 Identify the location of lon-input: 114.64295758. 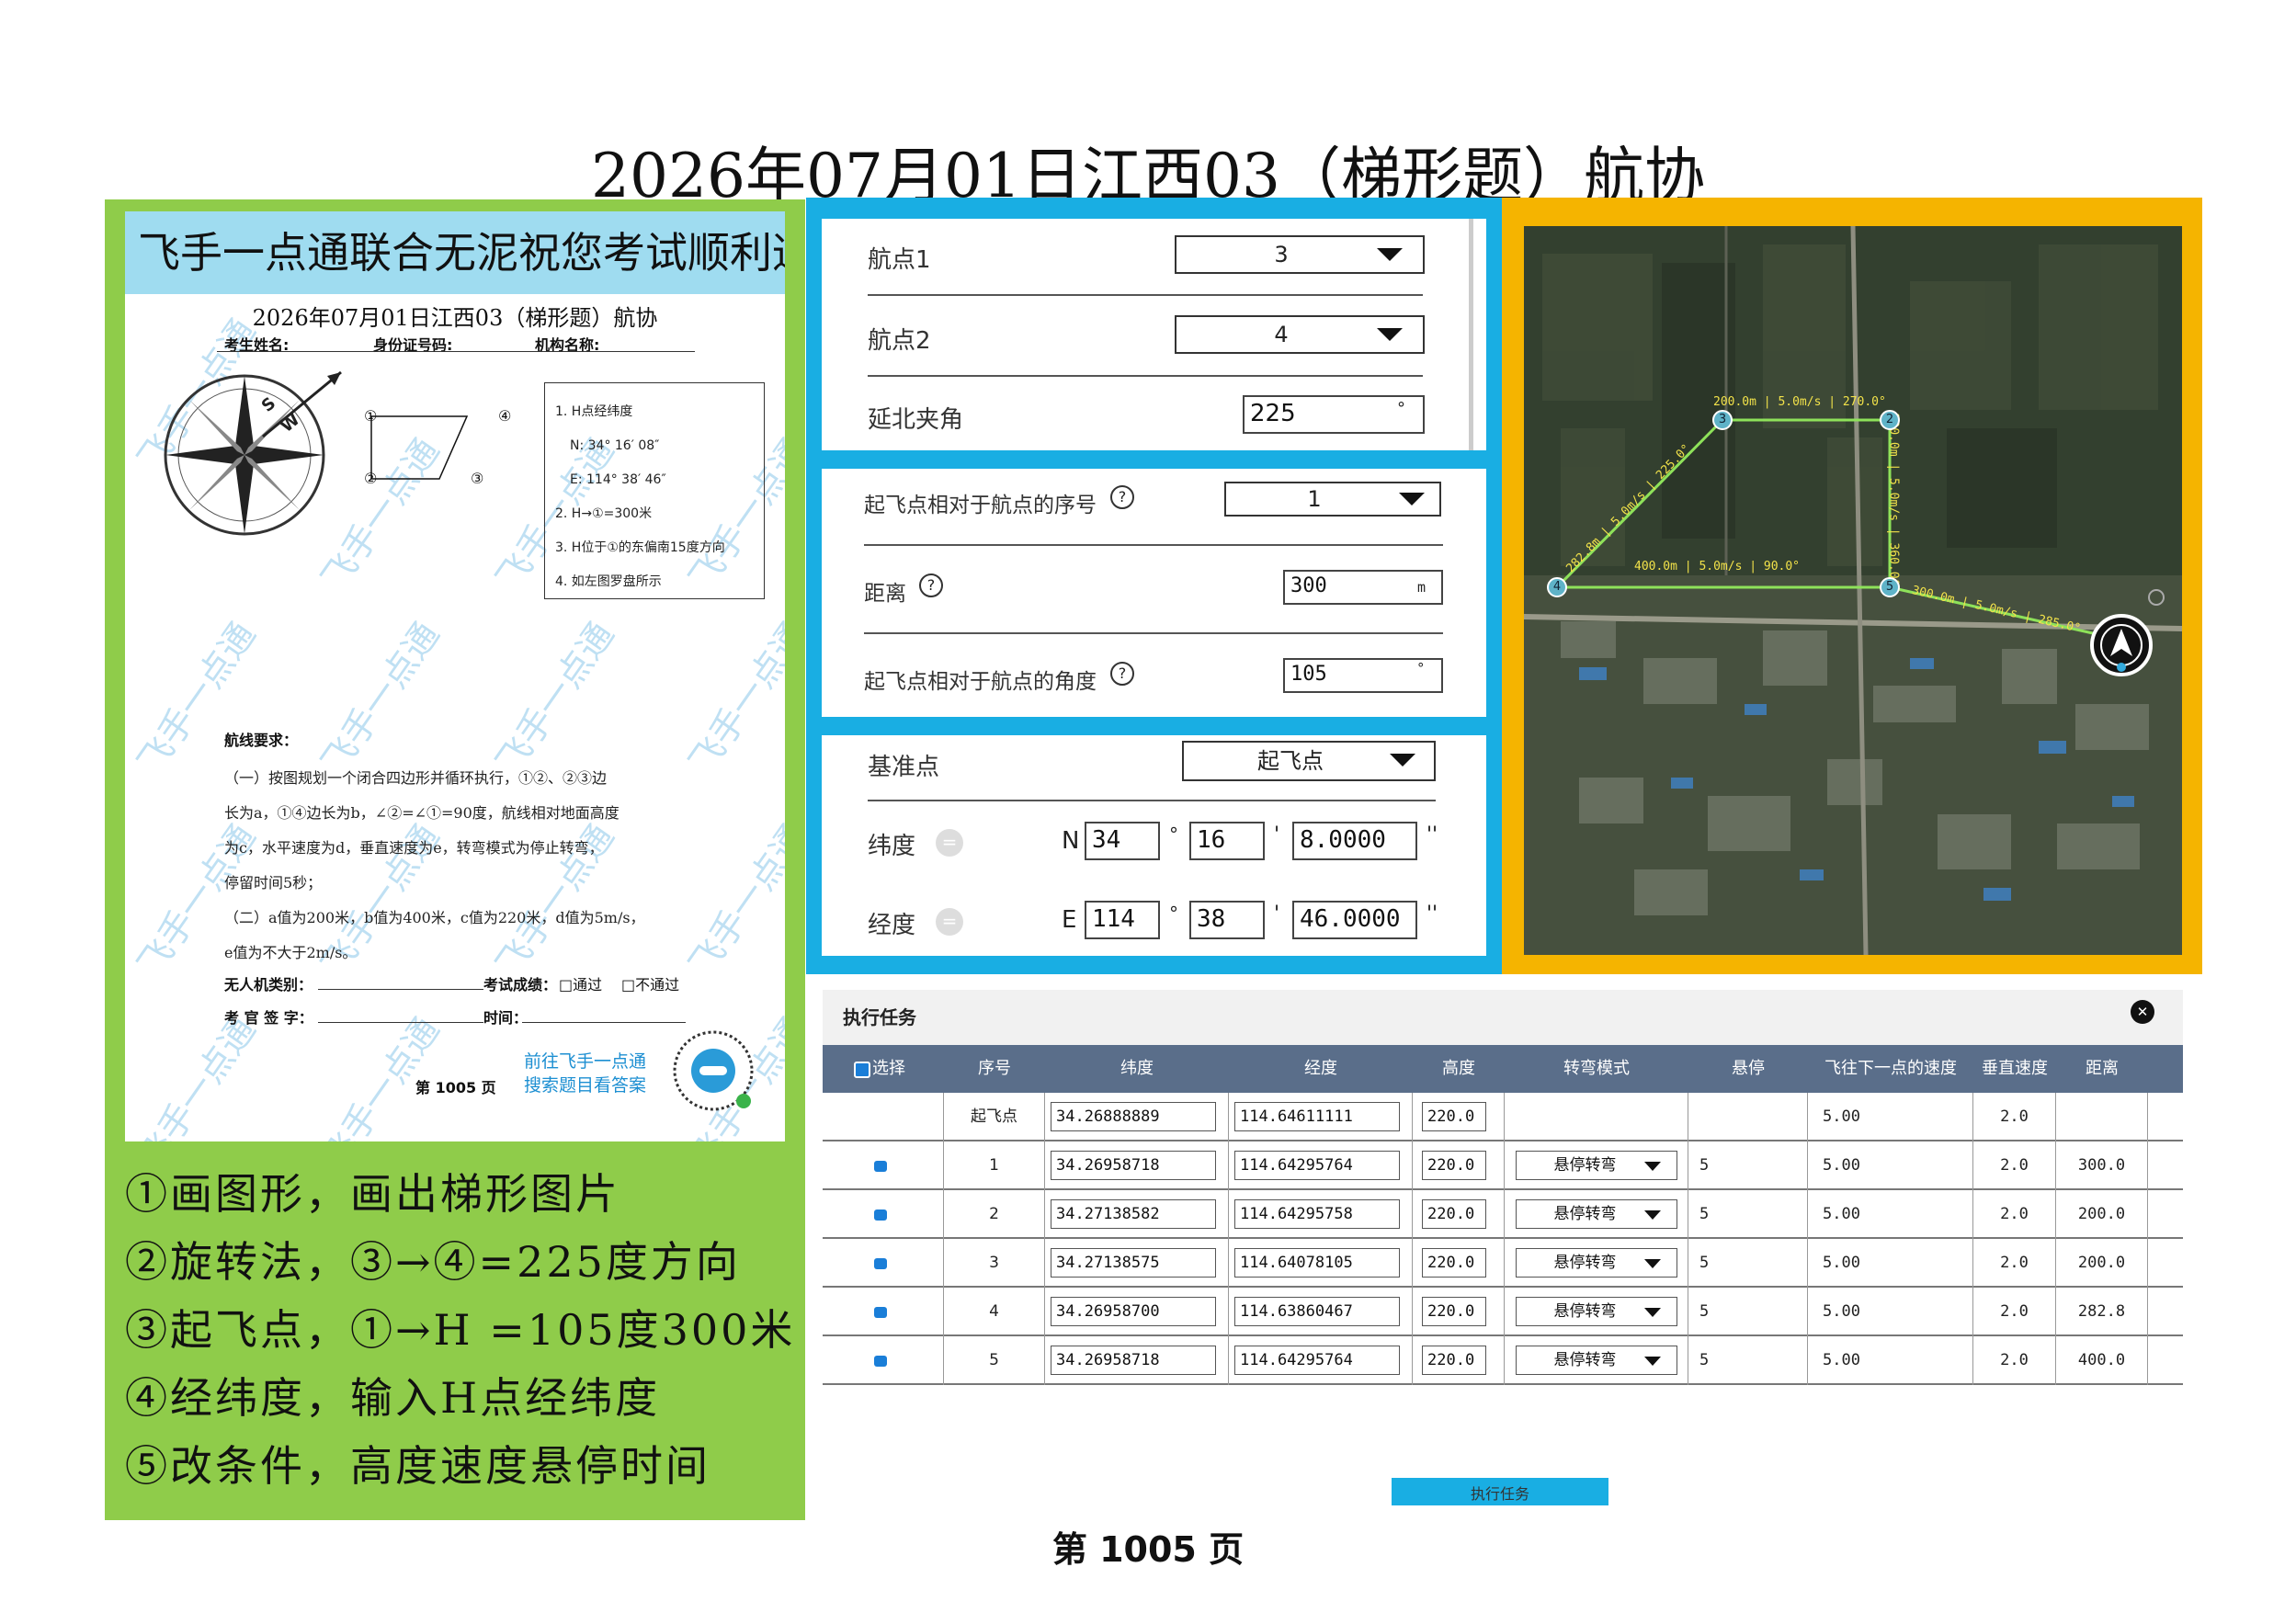
(1317, 1214).